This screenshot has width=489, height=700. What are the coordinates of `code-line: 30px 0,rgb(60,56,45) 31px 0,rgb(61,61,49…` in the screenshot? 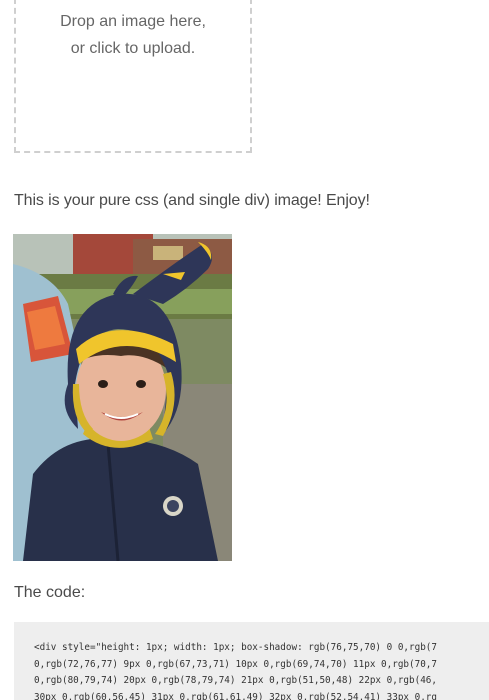 It's located at (235, 695).